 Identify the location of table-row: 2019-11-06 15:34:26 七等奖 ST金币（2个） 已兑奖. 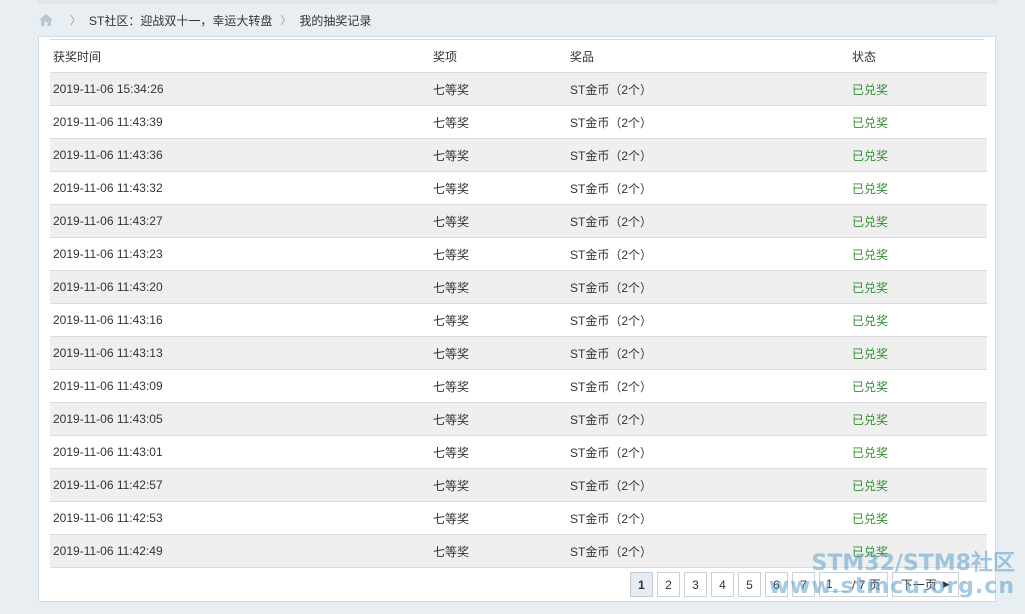
(518, 89).